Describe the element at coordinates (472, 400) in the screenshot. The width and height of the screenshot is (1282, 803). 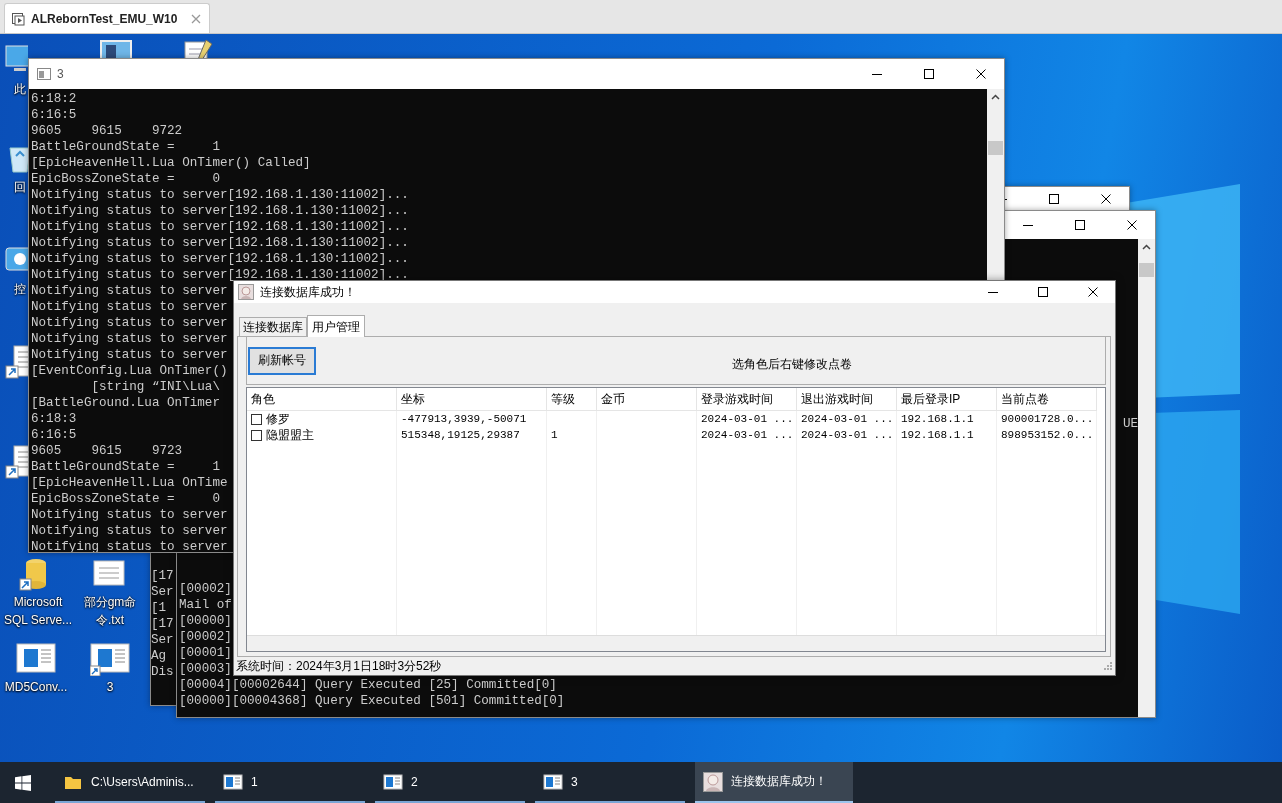
I see `column-header: 坐标` at that location.